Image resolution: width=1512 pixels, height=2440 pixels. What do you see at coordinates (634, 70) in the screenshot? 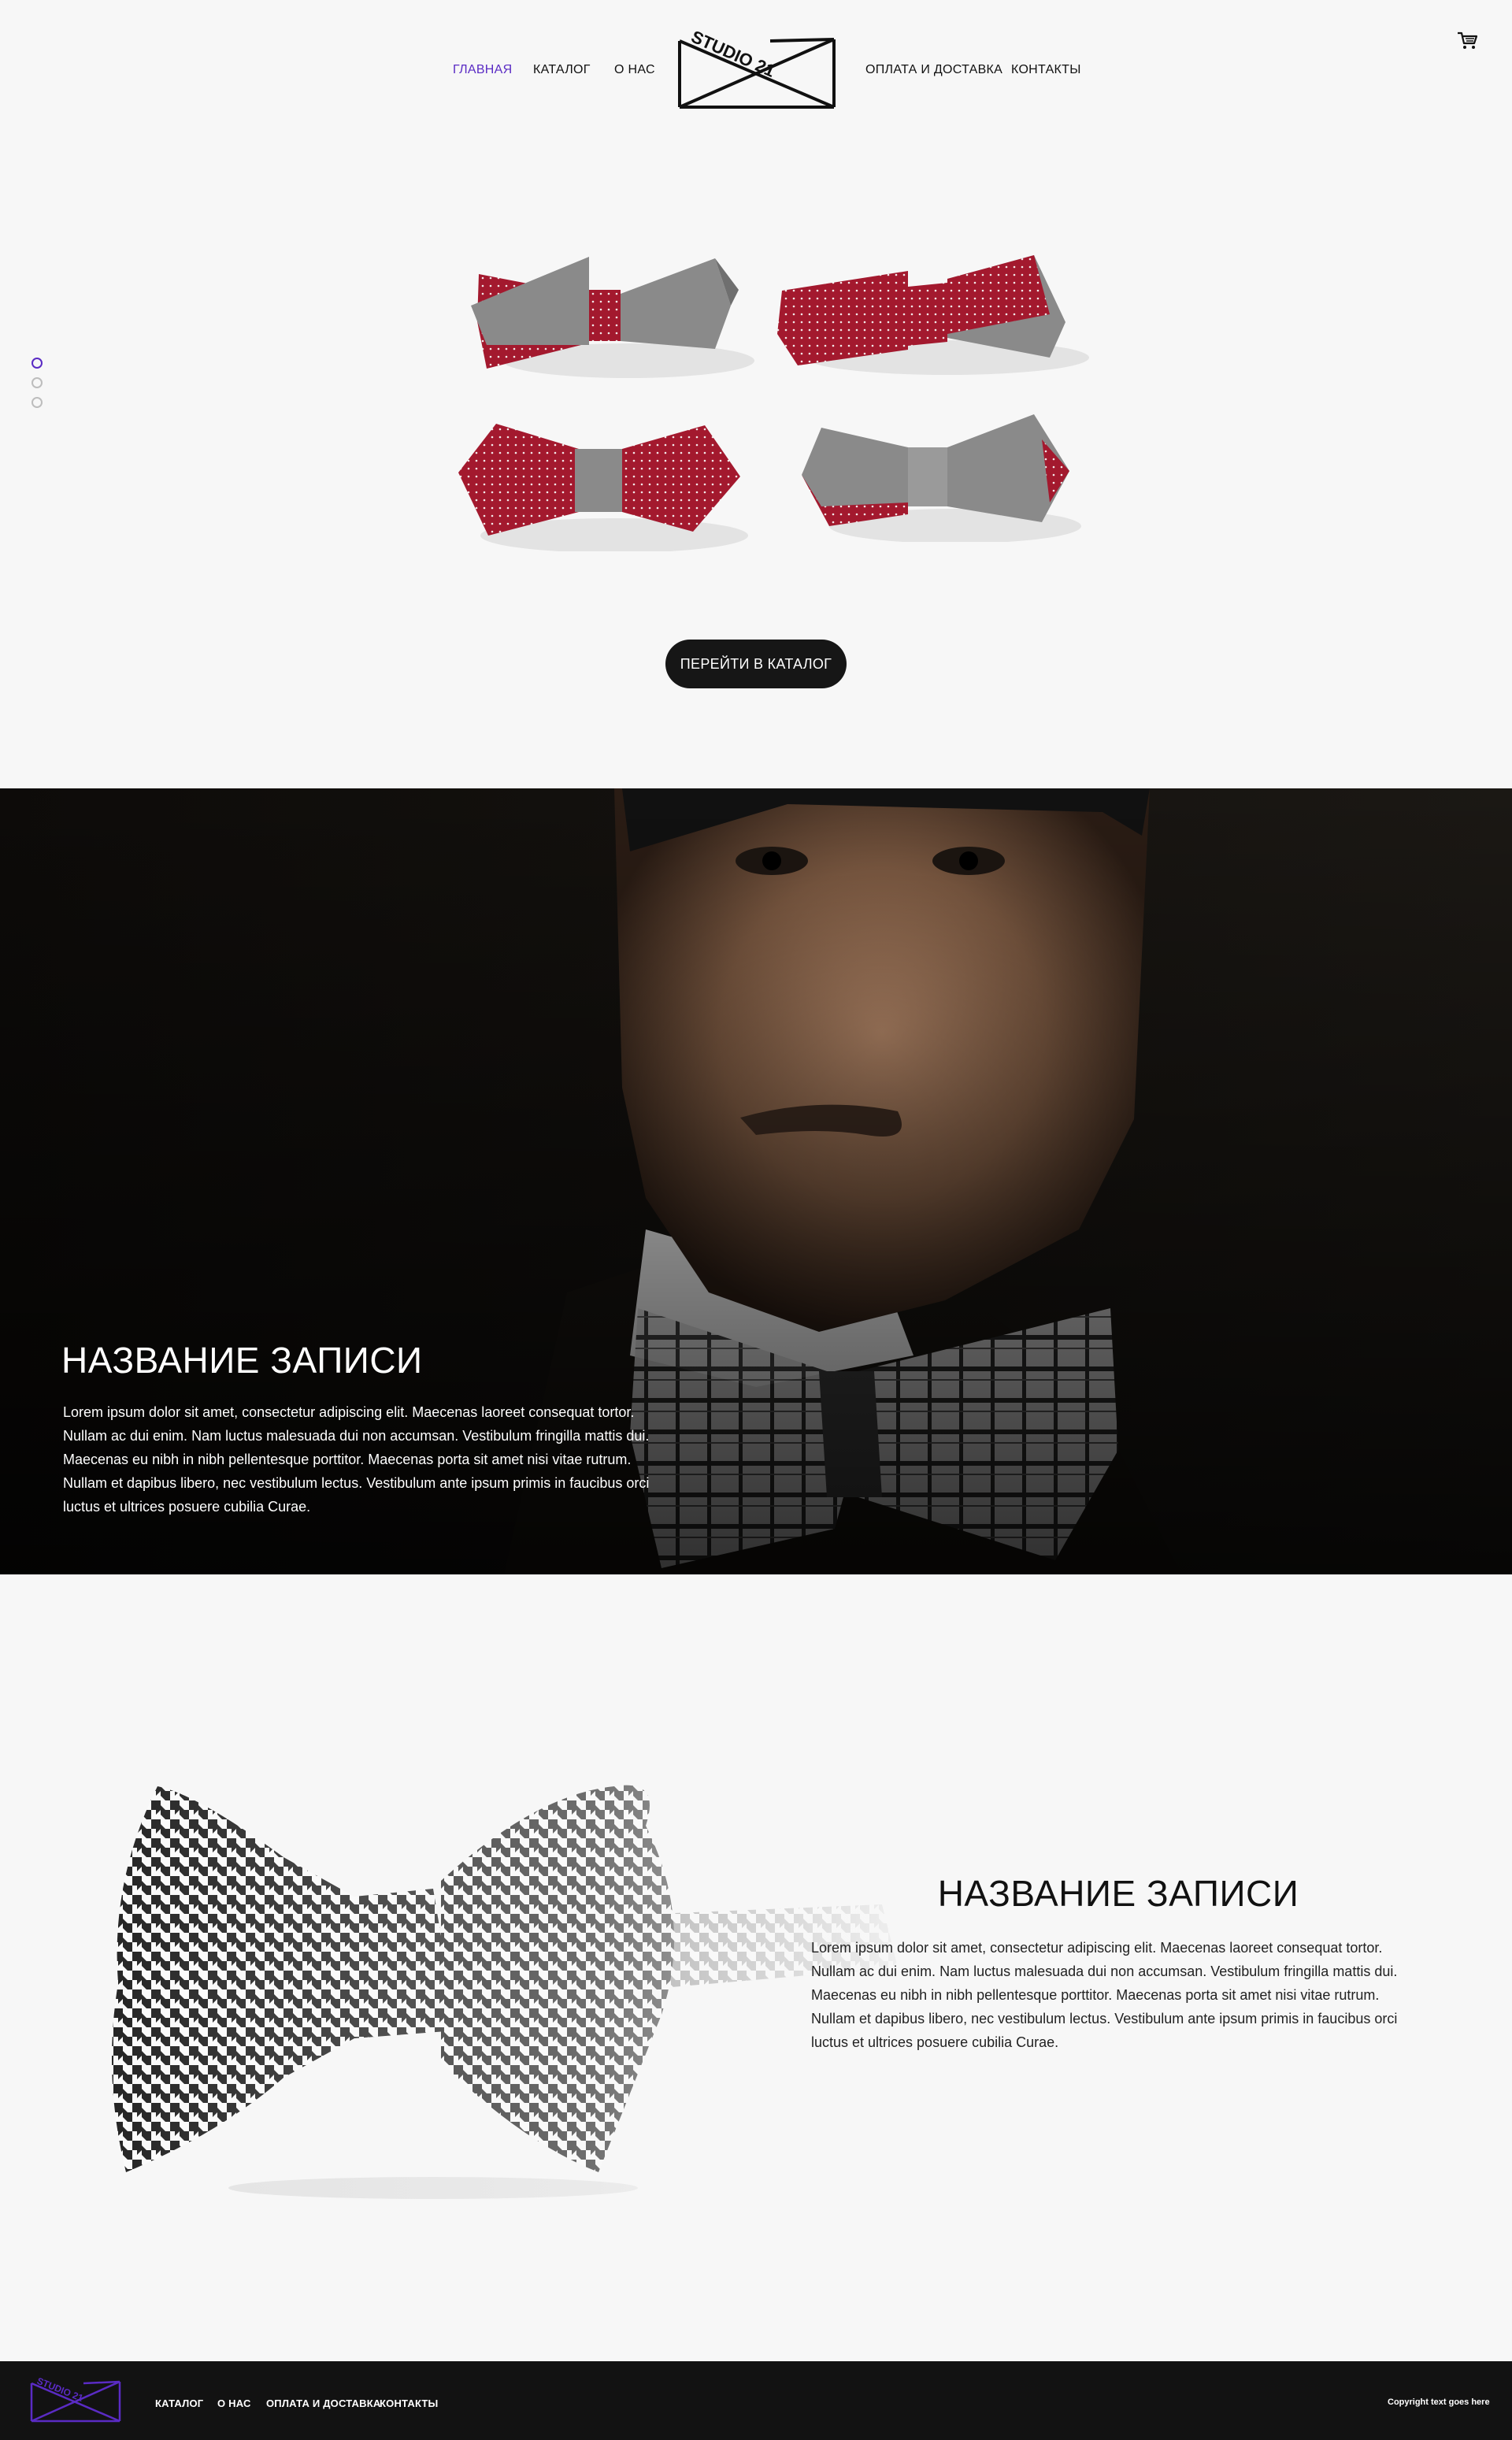
I see `nav-about: О нас` at bounding box center [634, 70].